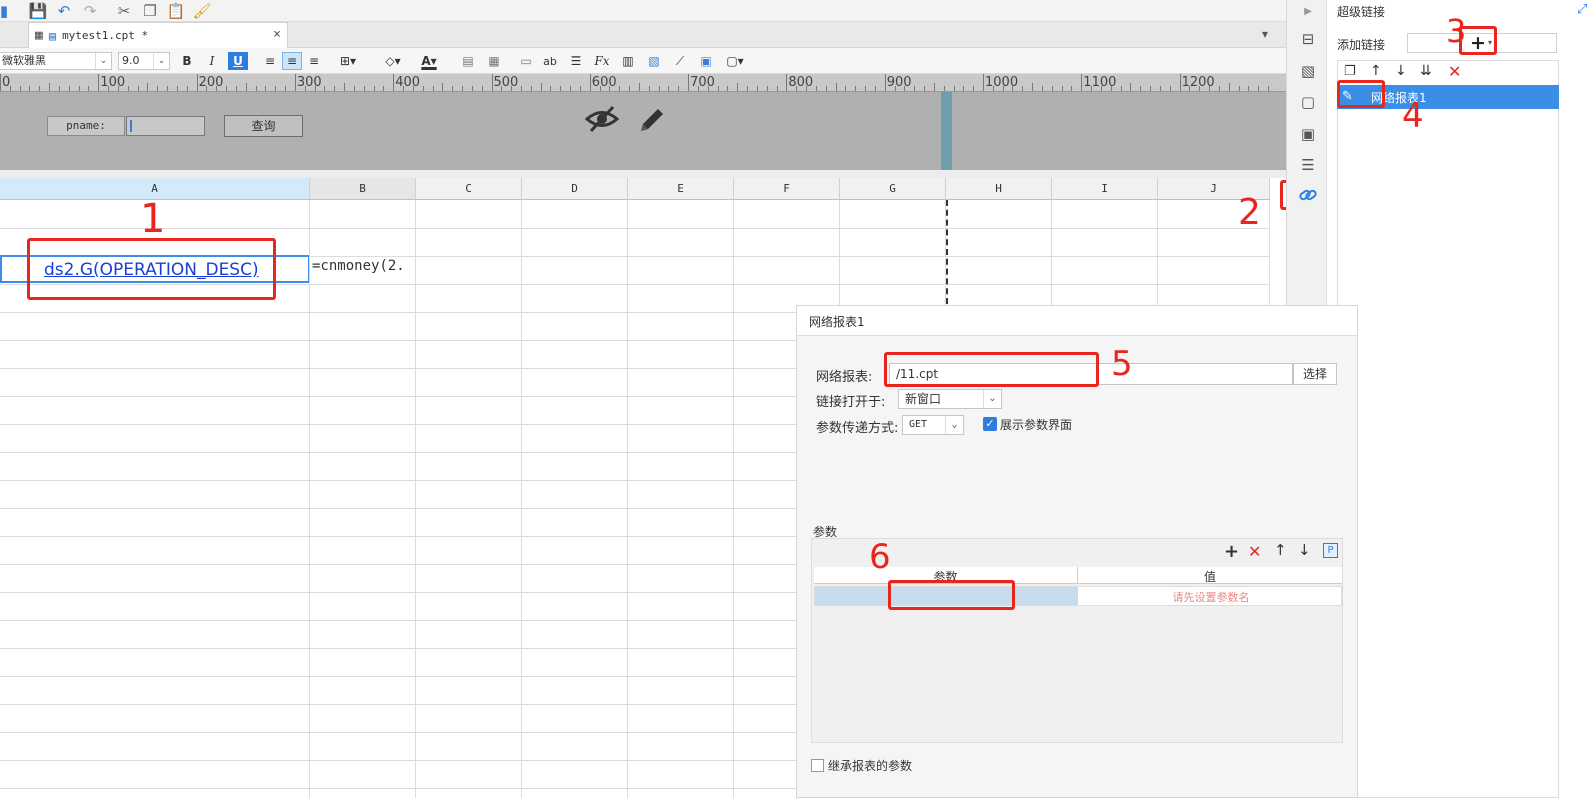 This screenshot has width=1594, height=798. What do you see at coordinates (144, 61) in the screenshot?
I see `font-size-select: 9.0 ⌄` at bounding box center [144, 61].